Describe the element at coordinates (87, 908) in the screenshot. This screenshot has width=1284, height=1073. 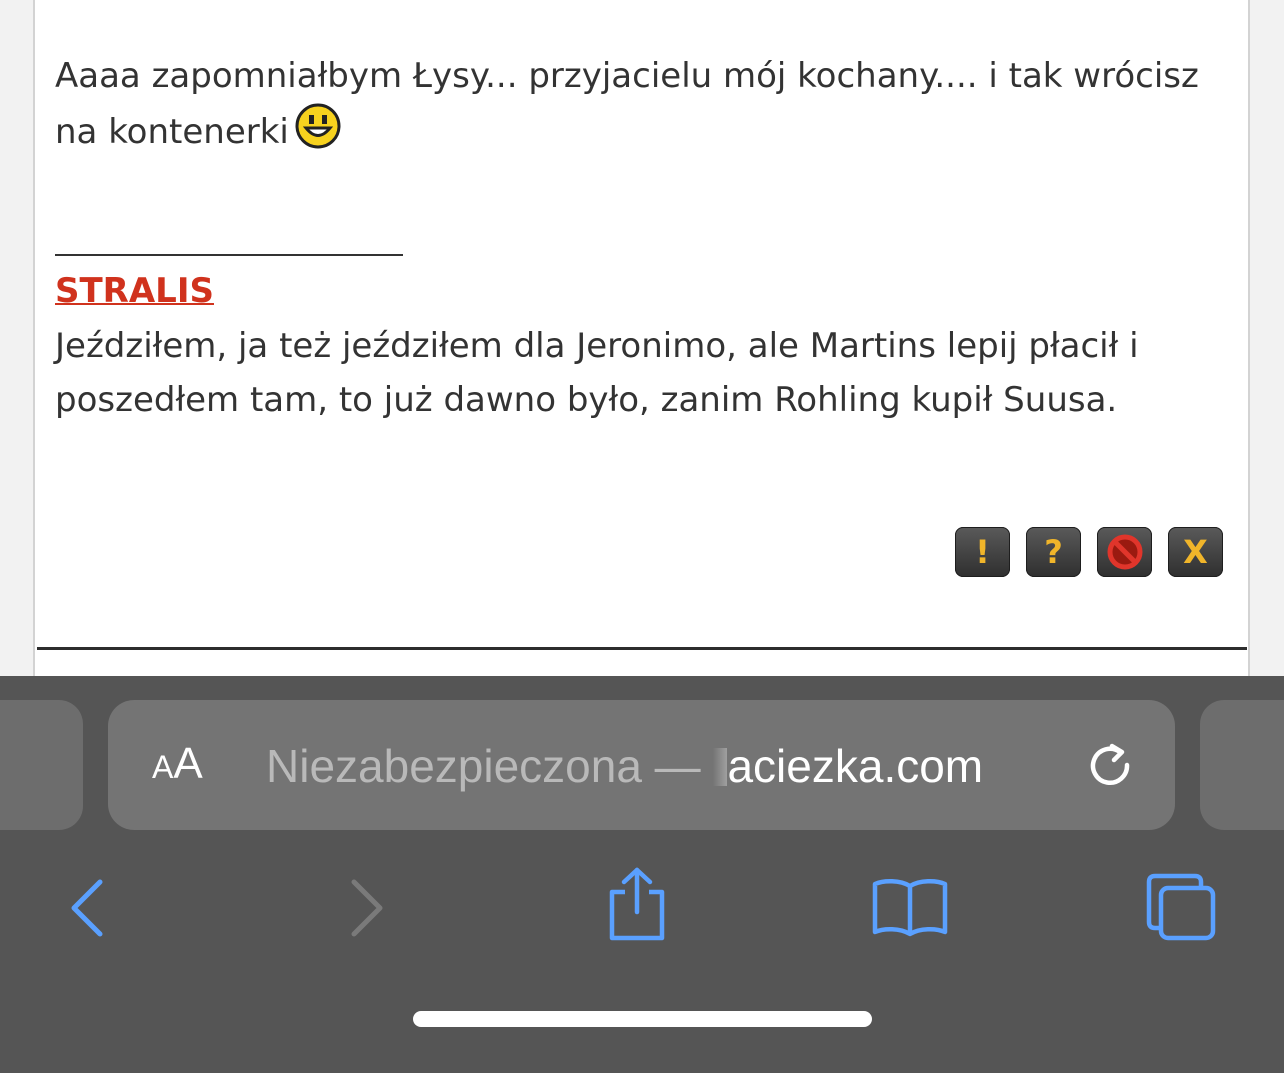
I see `back-icon` at that location.